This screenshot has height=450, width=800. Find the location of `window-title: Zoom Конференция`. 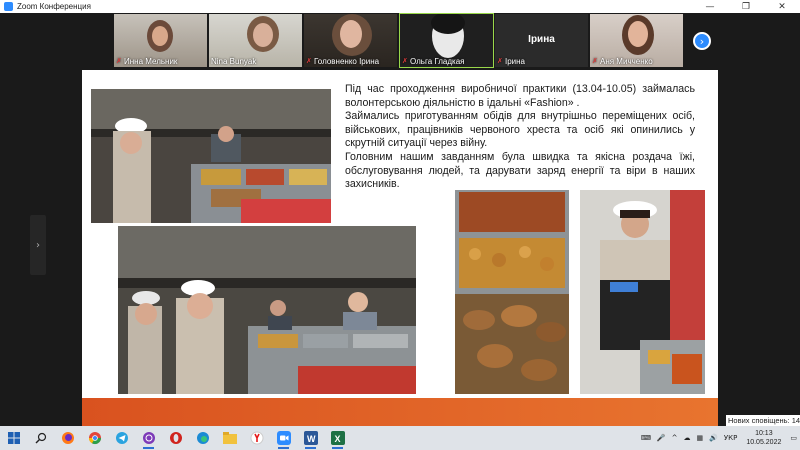

window-title: Zoom Конференция is located at coordinates (54, 6).